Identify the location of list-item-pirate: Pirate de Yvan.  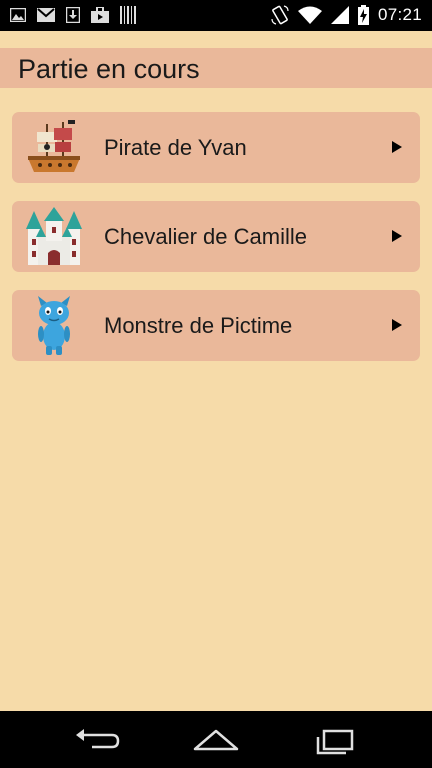
(216, 147).